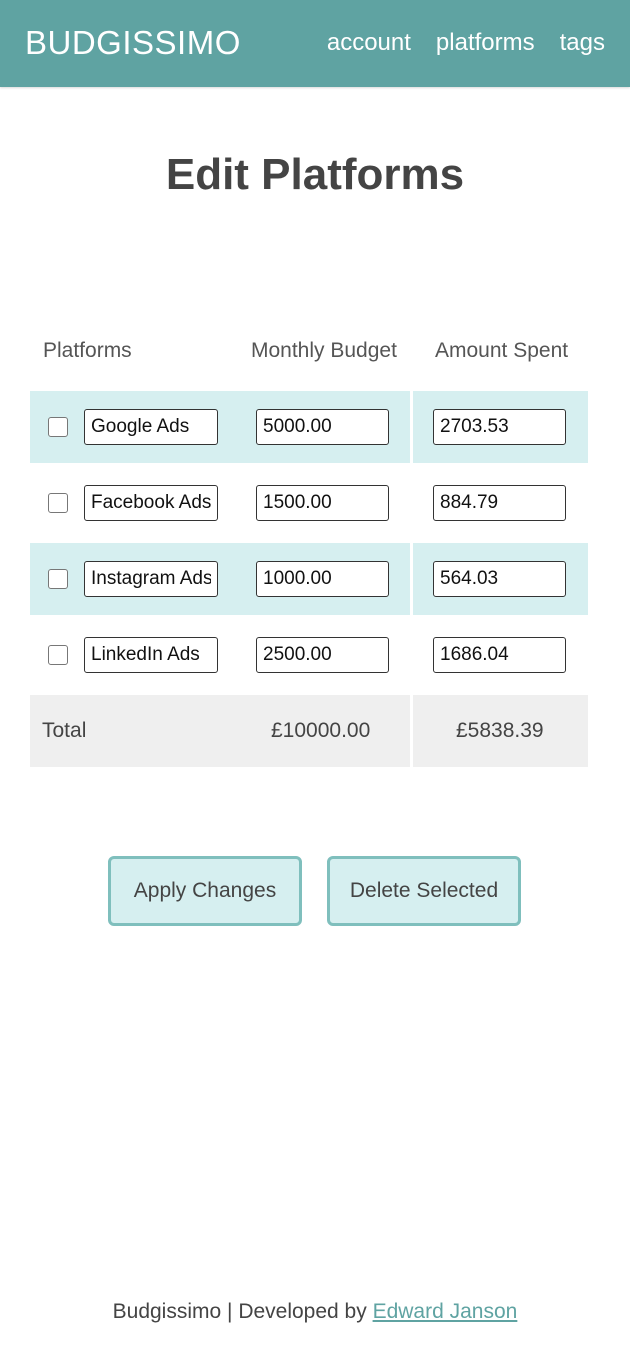  I want to click on header-platforms: Platforms, so click(87, 350).